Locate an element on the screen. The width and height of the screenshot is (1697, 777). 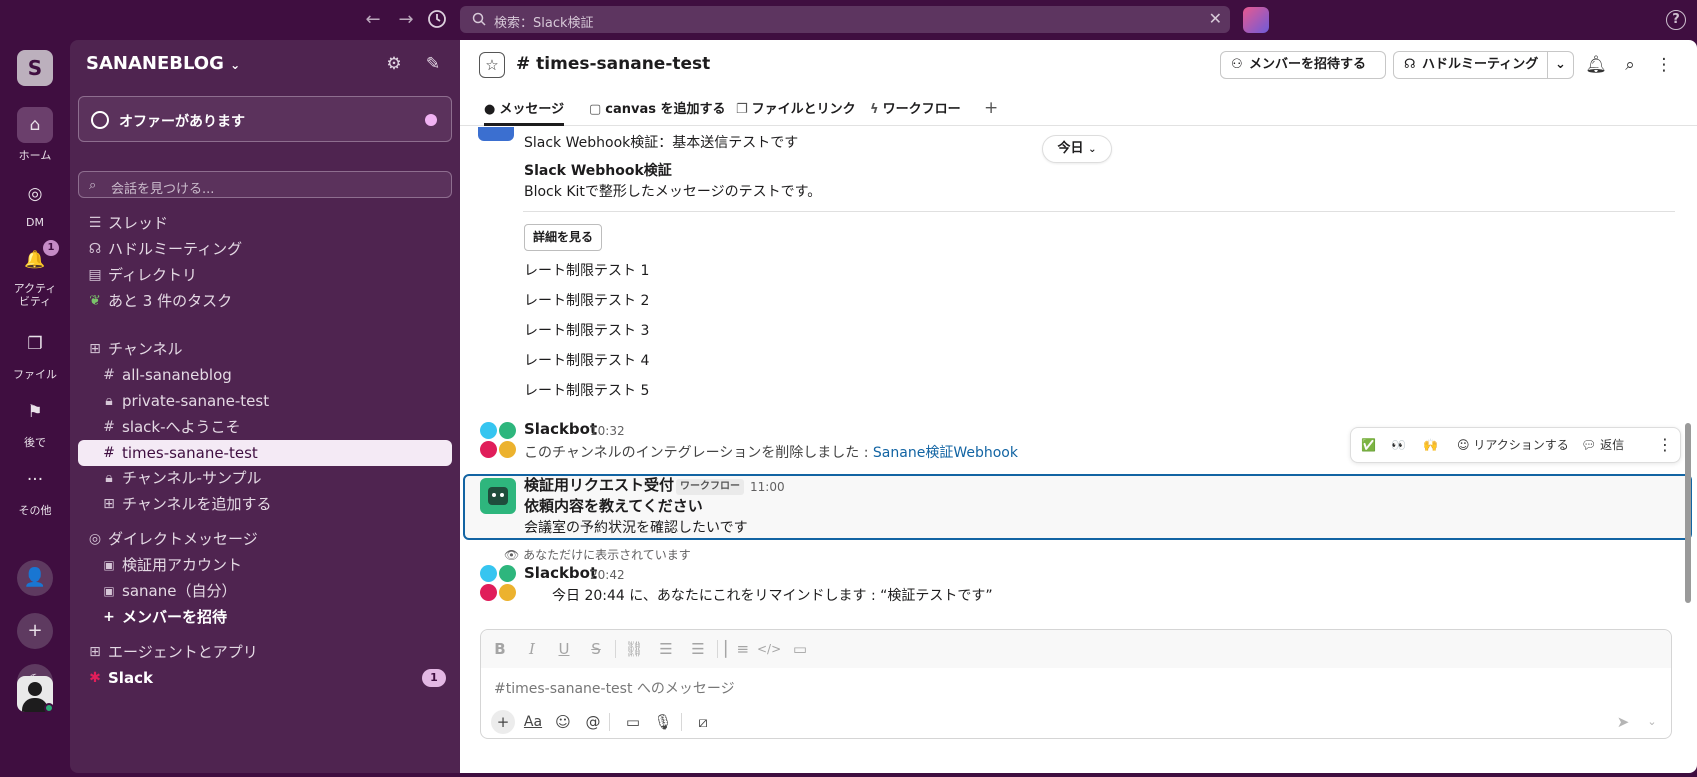
tab-files-links: ❐ ファイルとリンク is located at coordinates (796, 112).